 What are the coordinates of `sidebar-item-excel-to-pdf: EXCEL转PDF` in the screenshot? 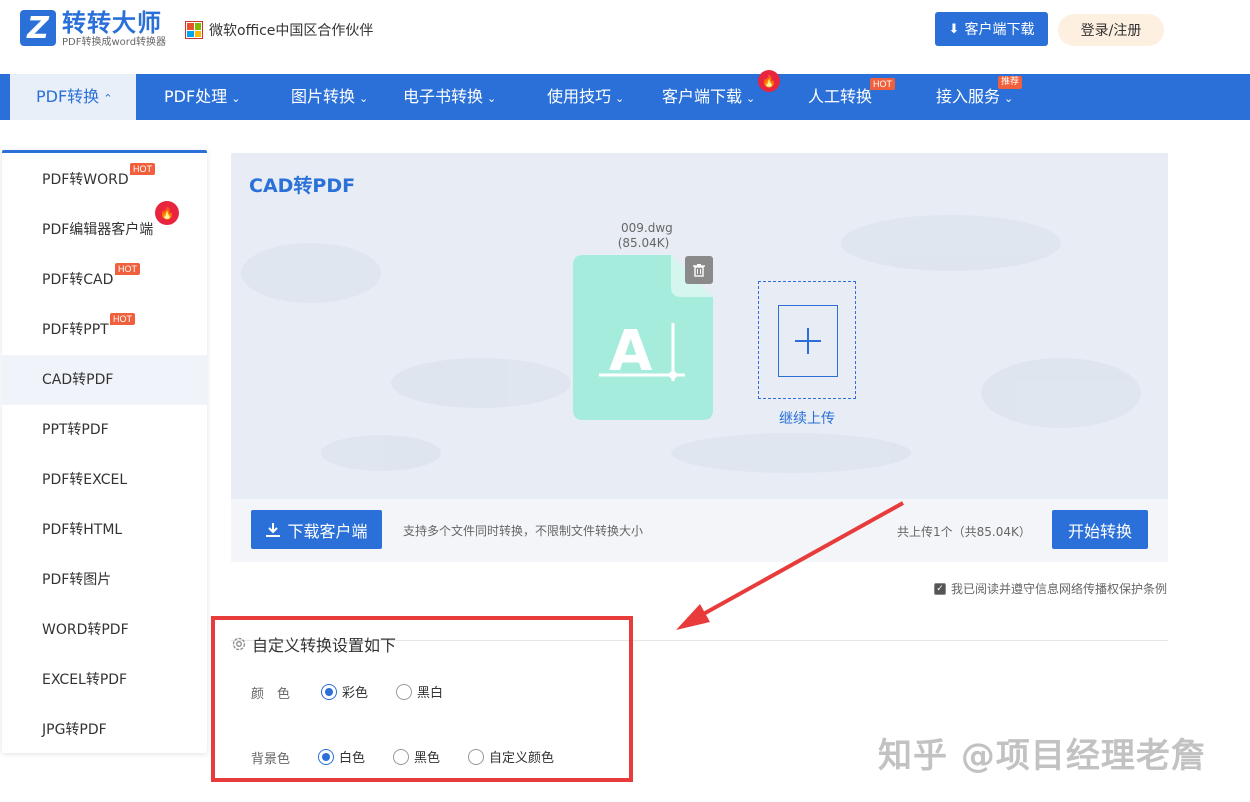 It's located at (104, 680).